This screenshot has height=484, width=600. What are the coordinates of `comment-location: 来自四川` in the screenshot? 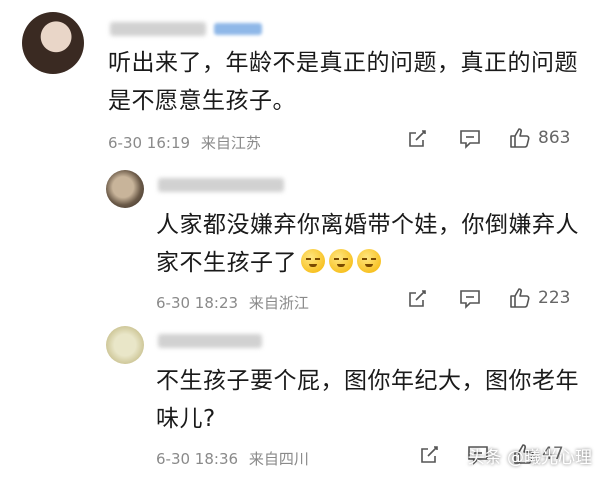 It's located at (278, 459).